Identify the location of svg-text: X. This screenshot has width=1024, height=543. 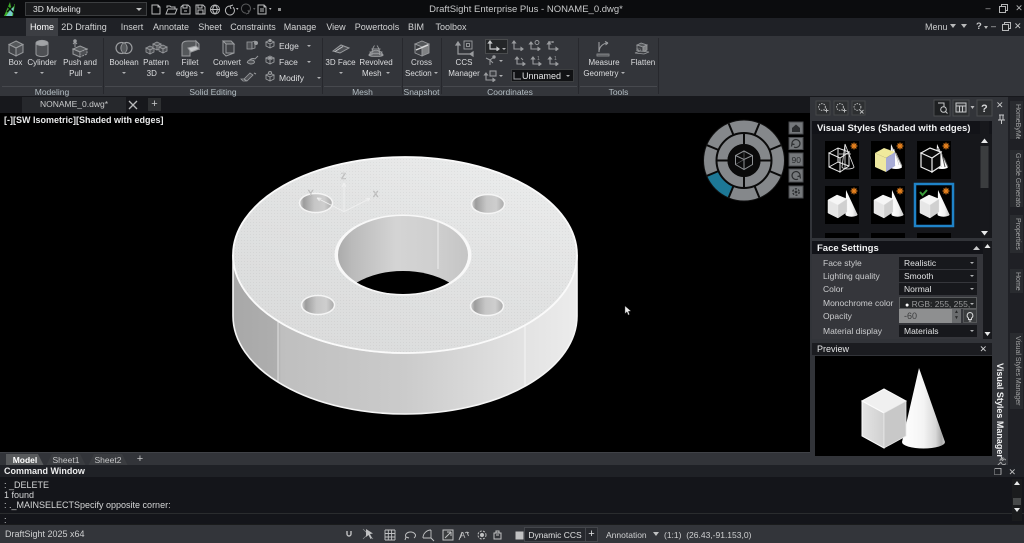
(376, 194).